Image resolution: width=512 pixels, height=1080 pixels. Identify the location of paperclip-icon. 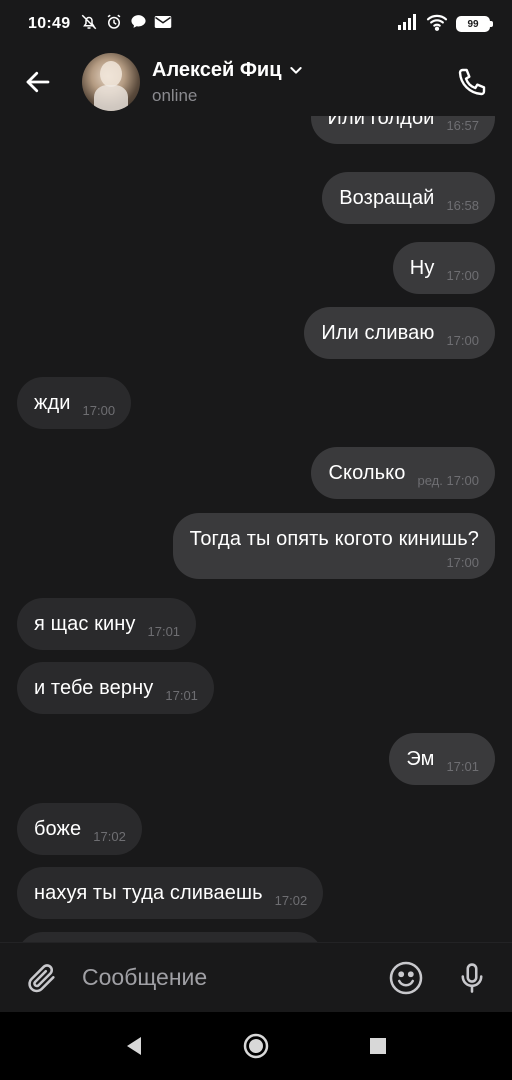
(41, 977).